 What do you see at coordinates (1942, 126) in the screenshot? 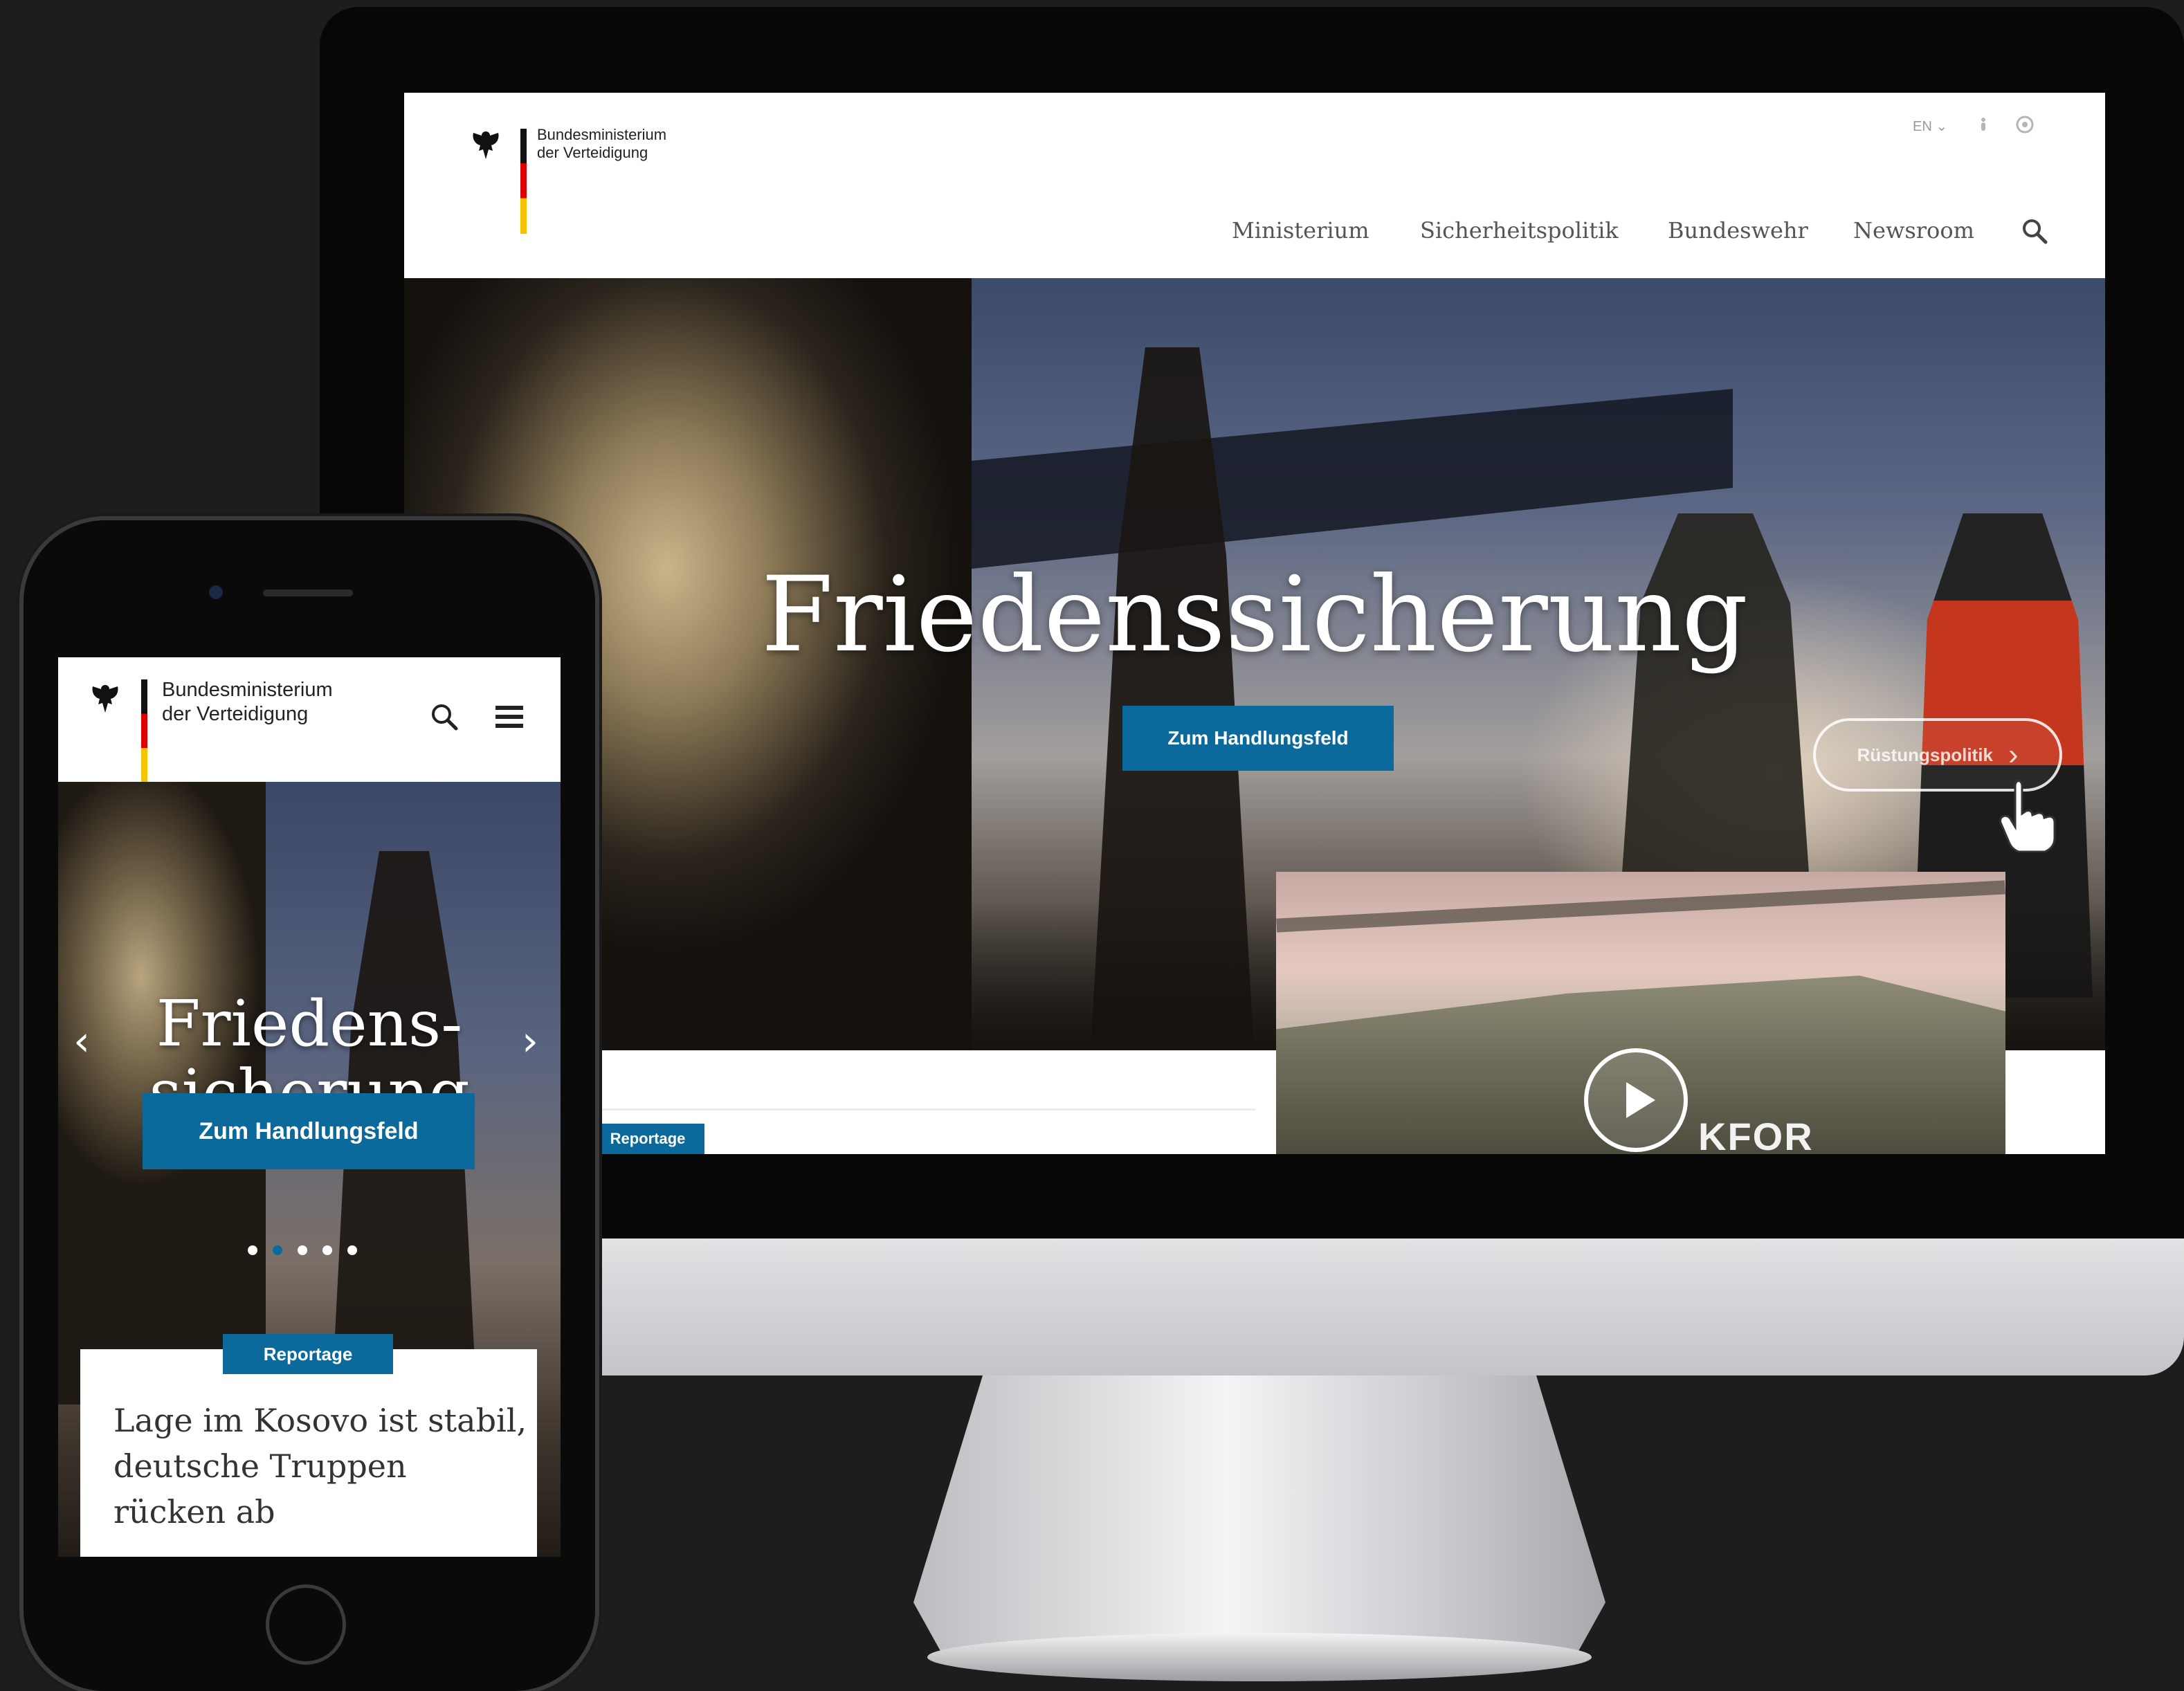
I see `chevron-down-icon: ⌄` at bounding box center [1942, 126].